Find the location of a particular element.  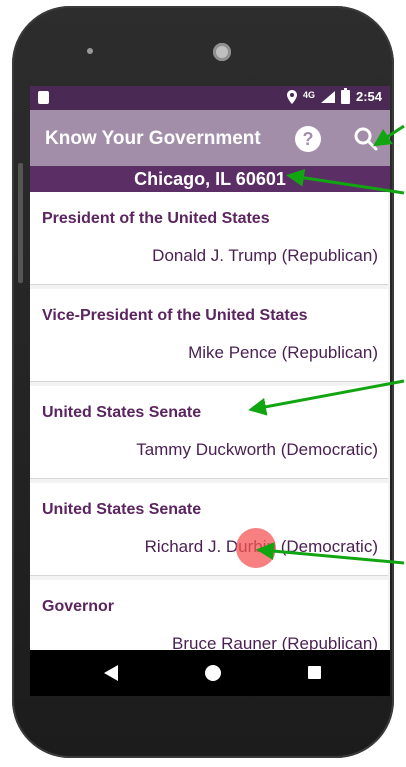

status-bar: 4G 2:54 is located at coordinates (210, 98).